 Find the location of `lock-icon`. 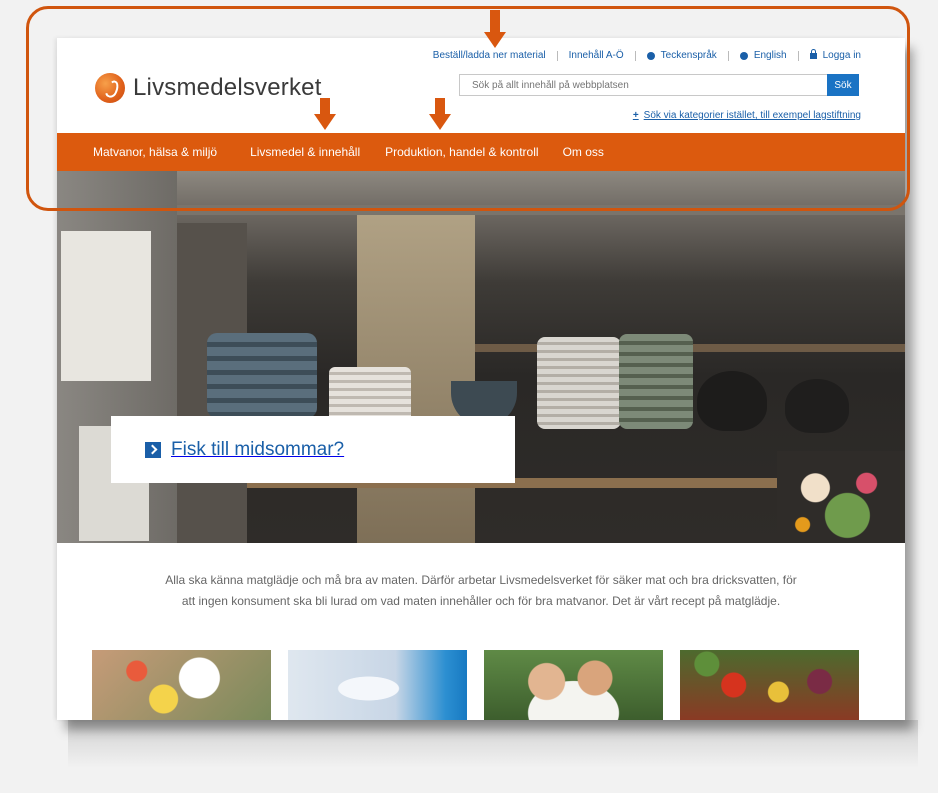

lock-icon is located at coordinates (813, 53).